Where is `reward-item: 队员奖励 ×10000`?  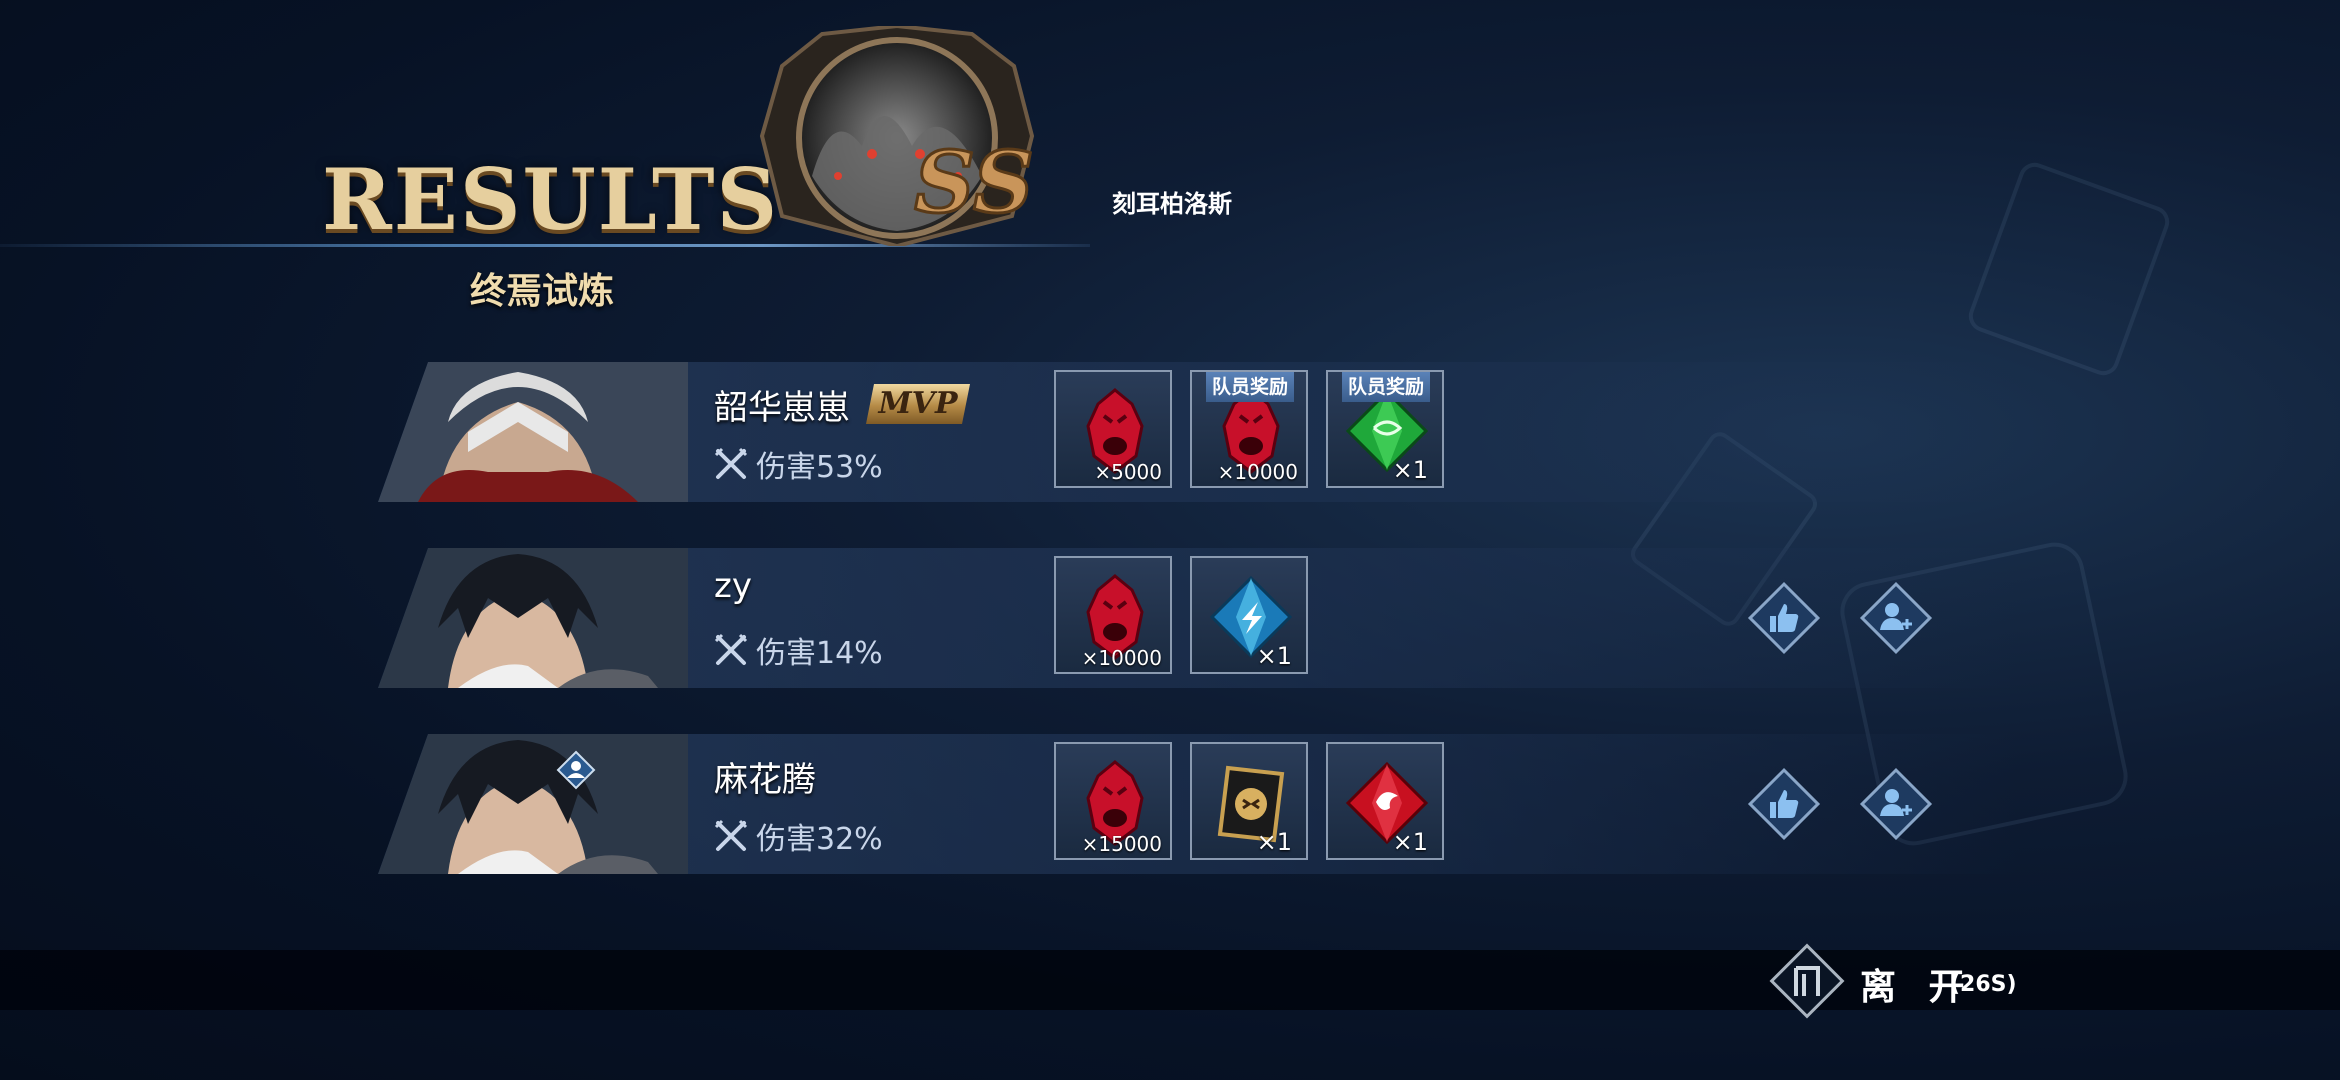
reward-item: 队员奖励 ×10000 is located at coordinates (1249, 429).